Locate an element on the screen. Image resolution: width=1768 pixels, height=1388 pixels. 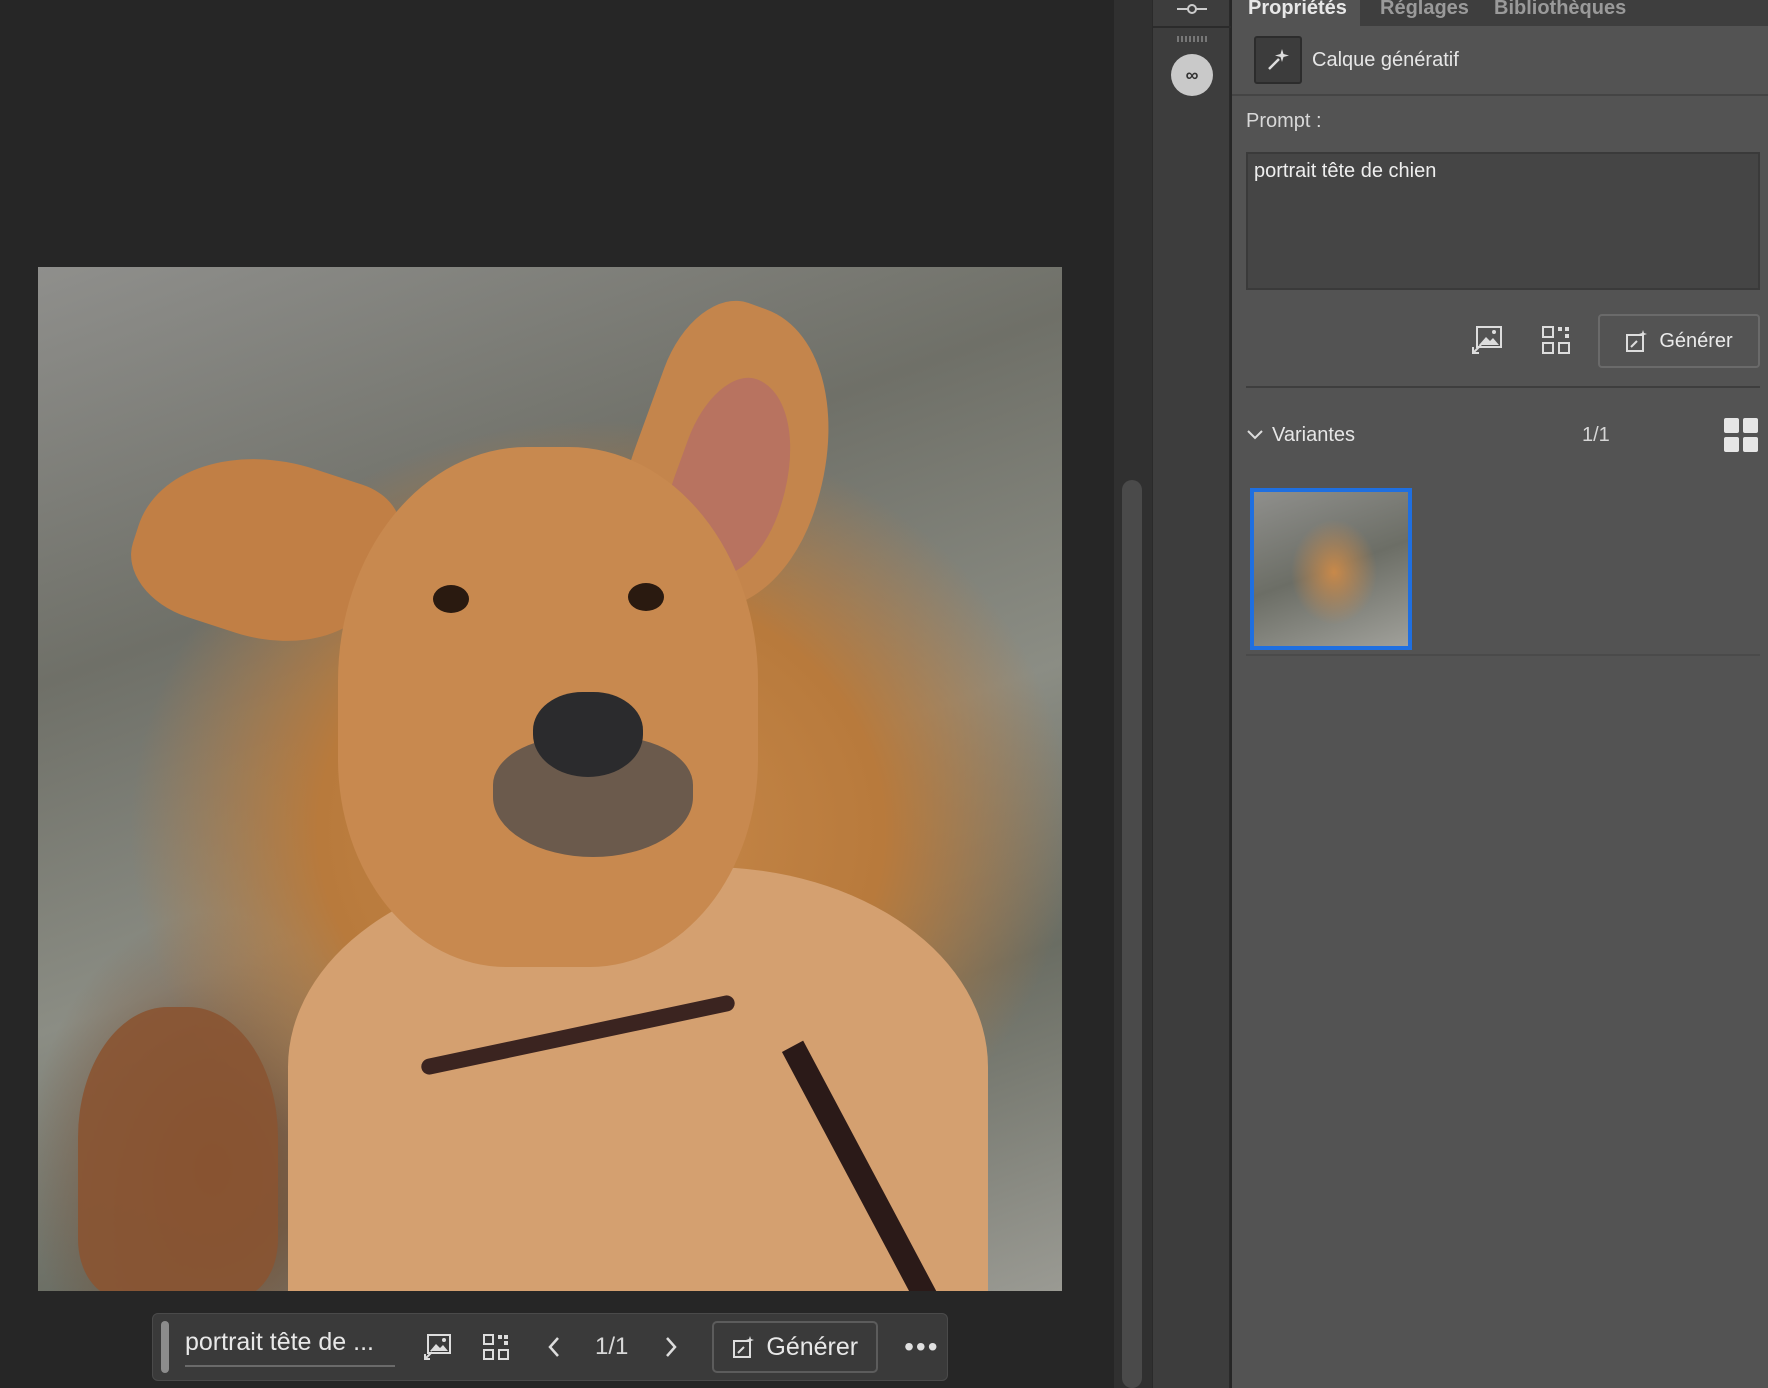
taskbar-generate-label: Générer is located at coordinates (812, 1346).